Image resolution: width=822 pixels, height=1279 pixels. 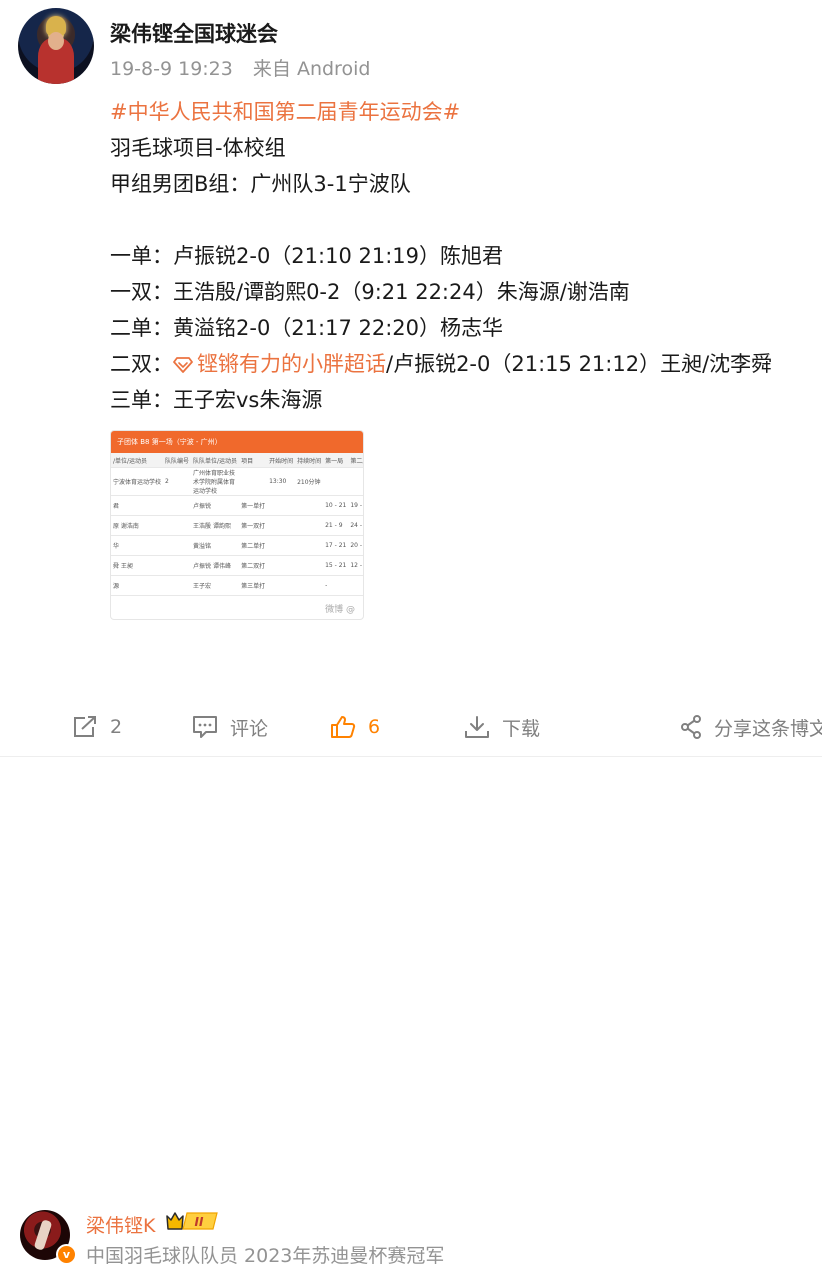 What do you see at coordinates (260, 184) in the screenshot?
I see `group-result-line: 甲组男团B组：广州队3-1宁波队` at bounding box center [260, 184].